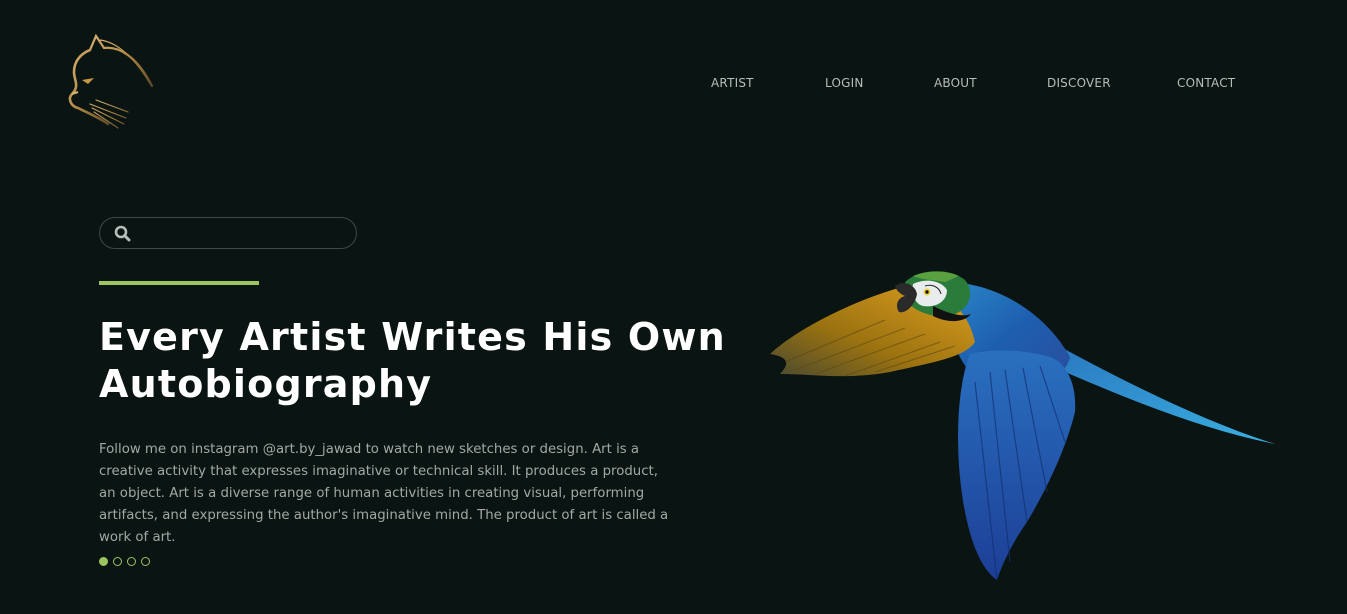  I want to click on search-icon, so click(122, 233).